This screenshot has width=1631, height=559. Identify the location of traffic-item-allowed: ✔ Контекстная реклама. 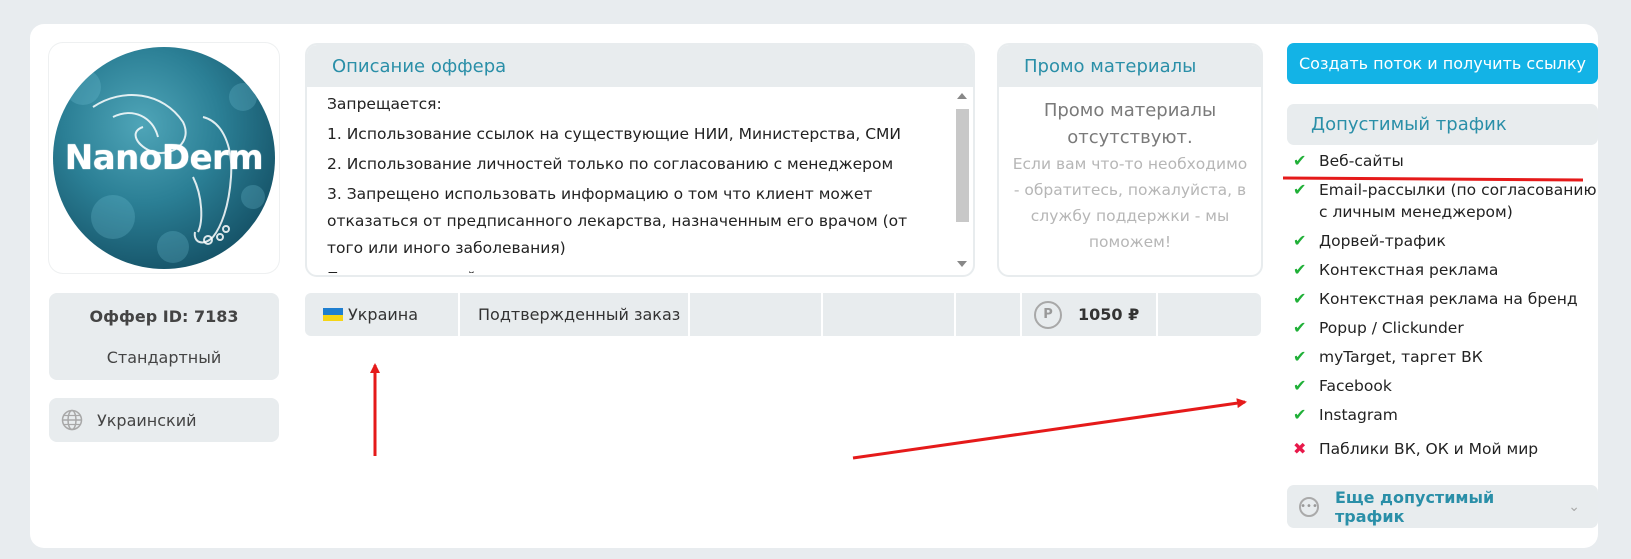
(1445, 270).